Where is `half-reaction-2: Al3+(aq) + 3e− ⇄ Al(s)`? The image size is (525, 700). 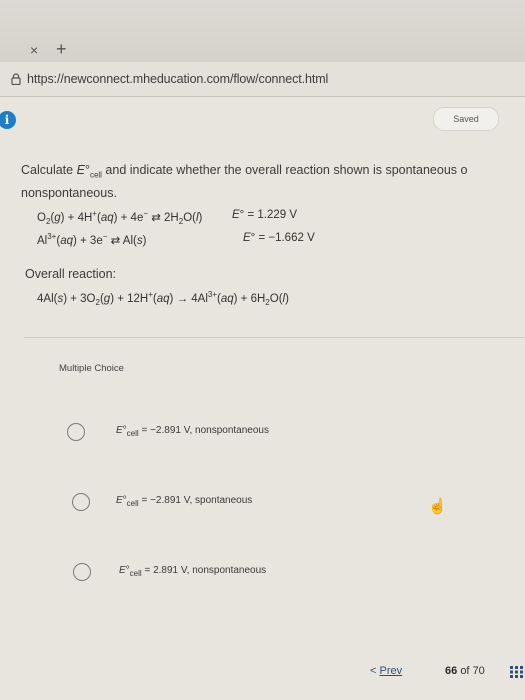 half-reaction-2: Al3+(aq) + 3e− ⇄ Al(s) is located at coordinates (92, 239).